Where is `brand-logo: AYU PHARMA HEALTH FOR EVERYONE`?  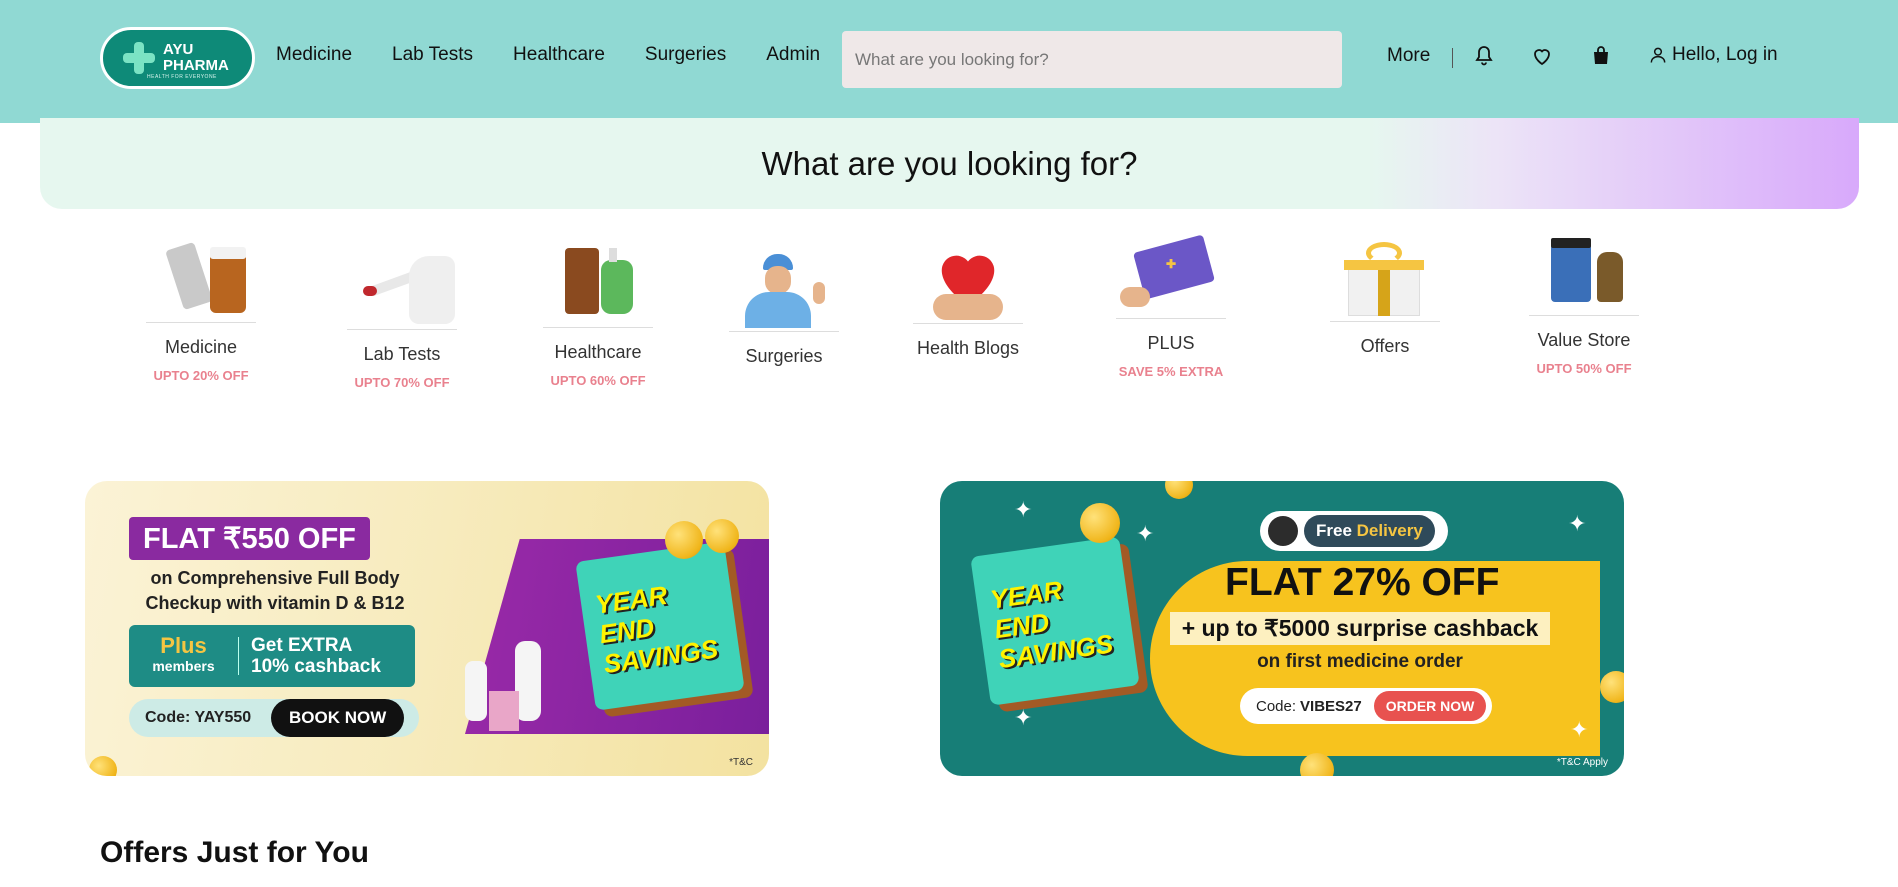
brand-logo: AYU PHARMA HEALTH FOR EVERYONE is located at coordinates (177, 58).